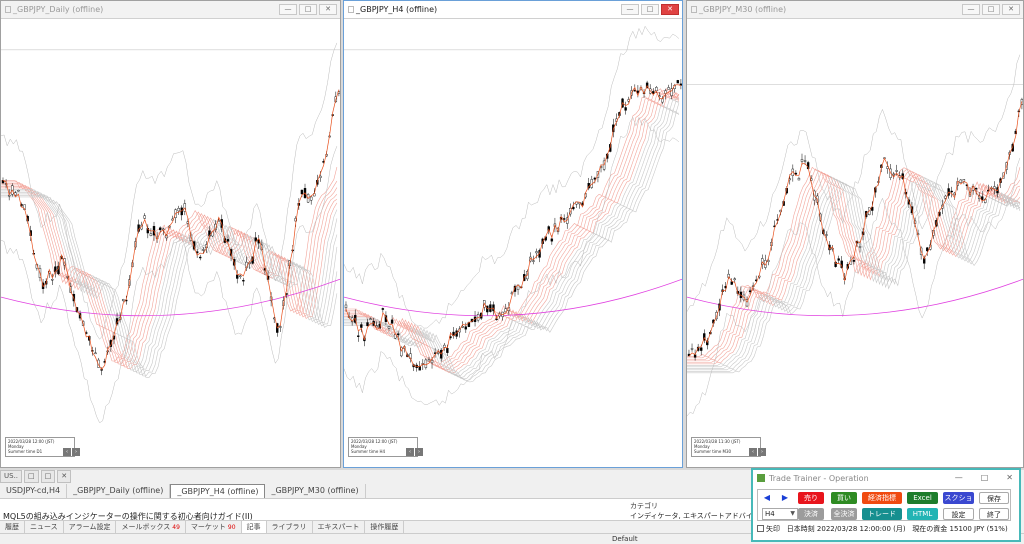 The image size is (1024, 544). Describe the element at coordinates (767, 498) in the screenshot. I see `prev-bar-icon: ◀` at that location.